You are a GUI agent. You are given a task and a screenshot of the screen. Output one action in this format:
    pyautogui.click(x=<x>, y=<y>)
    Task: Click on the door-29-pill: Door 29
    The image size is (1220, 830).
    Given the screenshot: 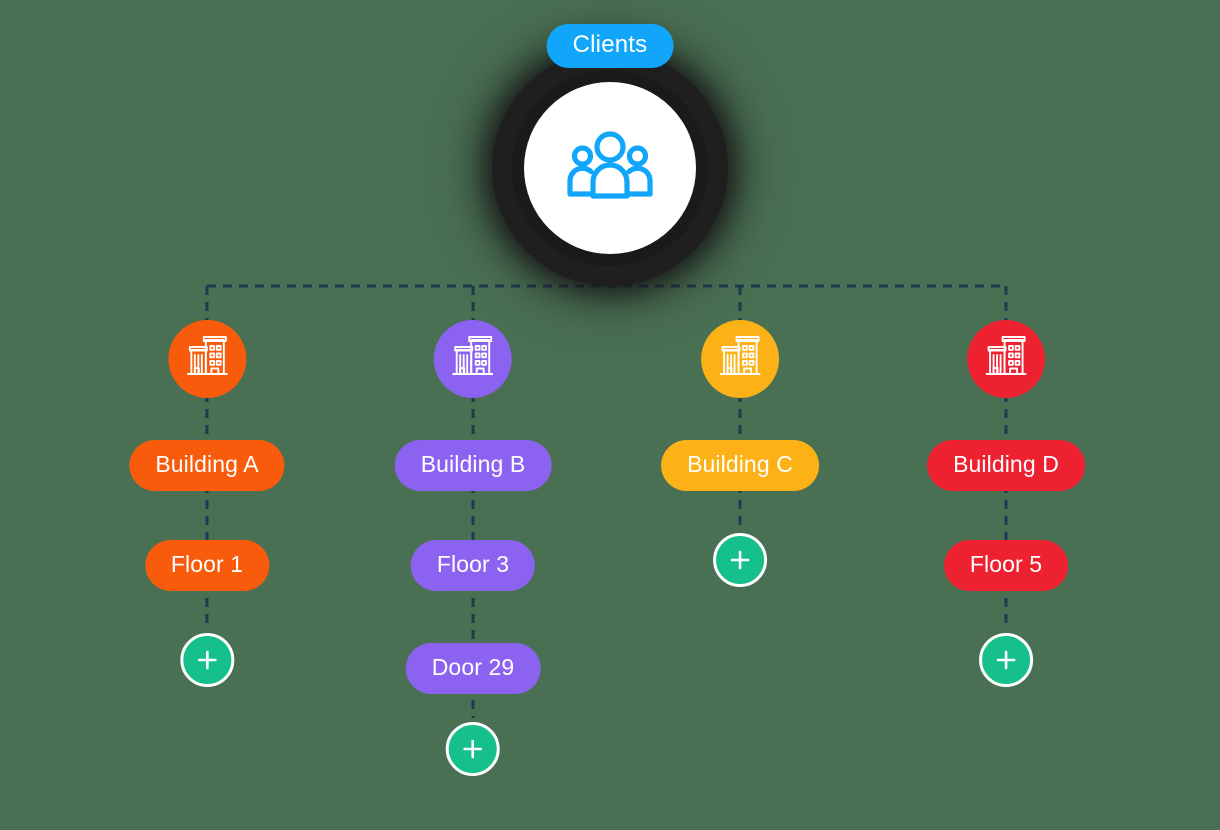 What is the action you would take?
    pyautogui.click(x=473, y=668)
    